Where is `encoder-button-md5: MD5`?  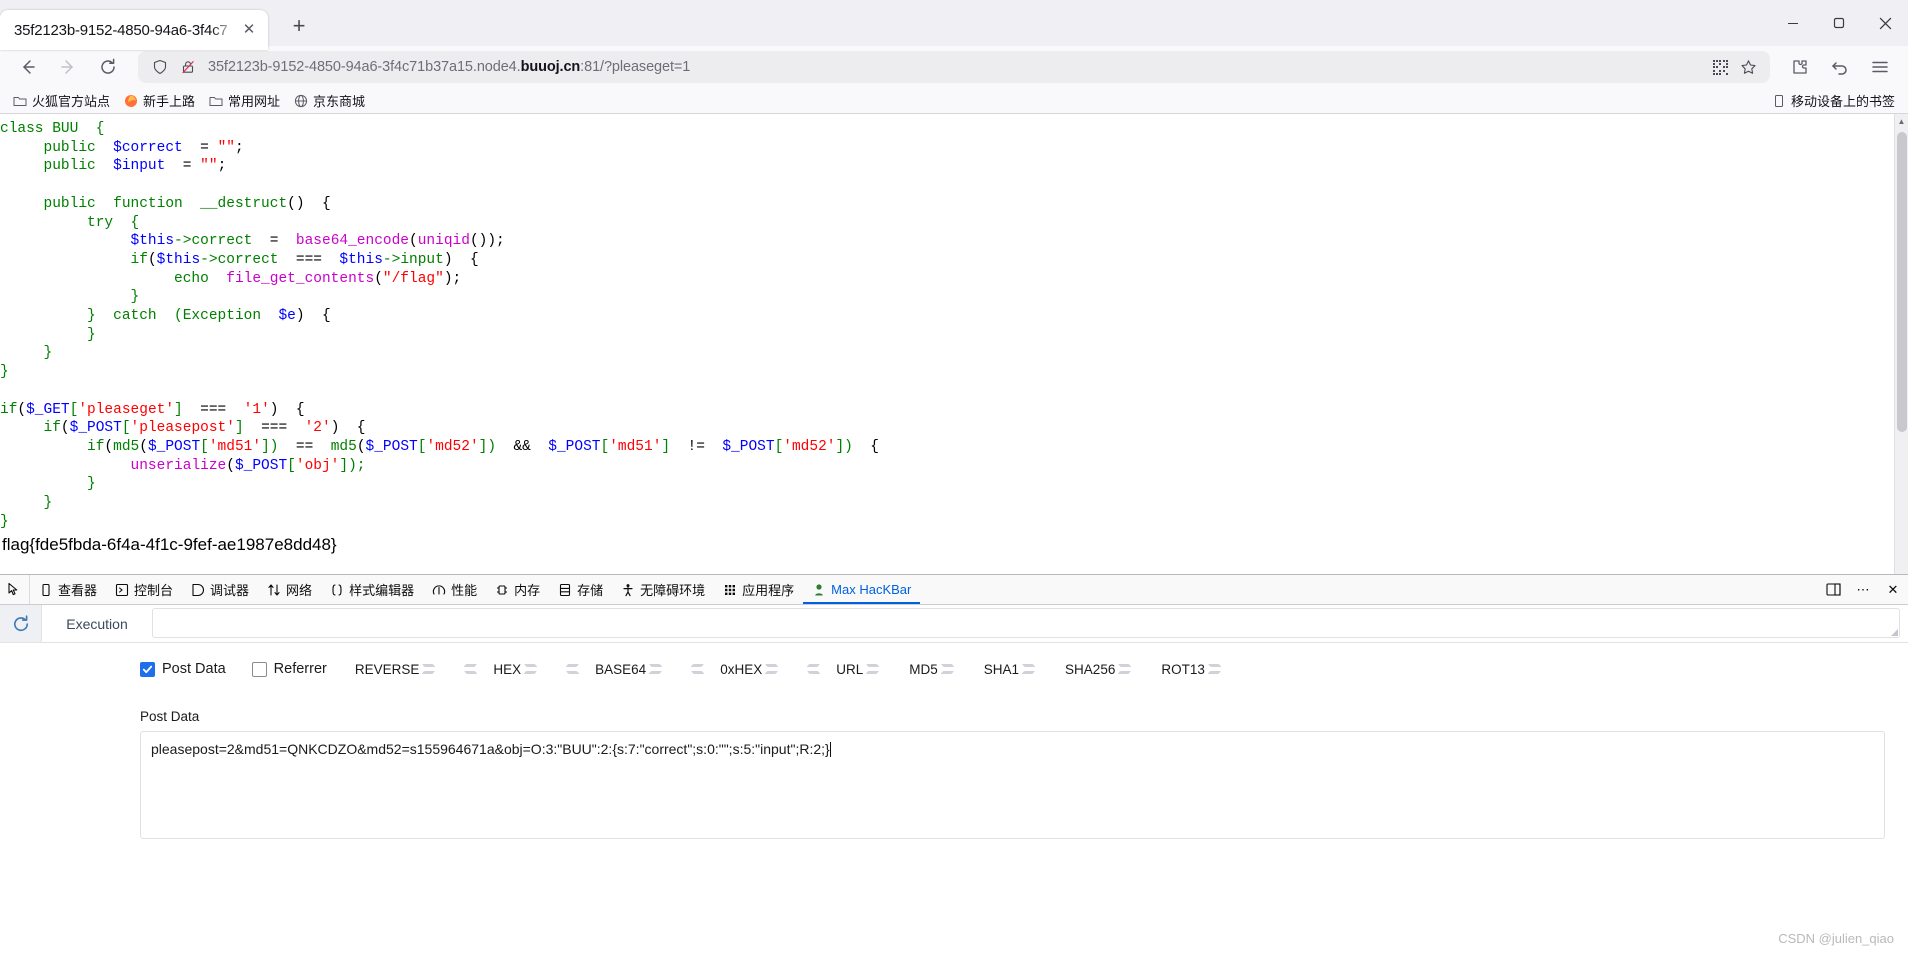
encoder-button-md5: MD5 is located at coordinates (937, 669).